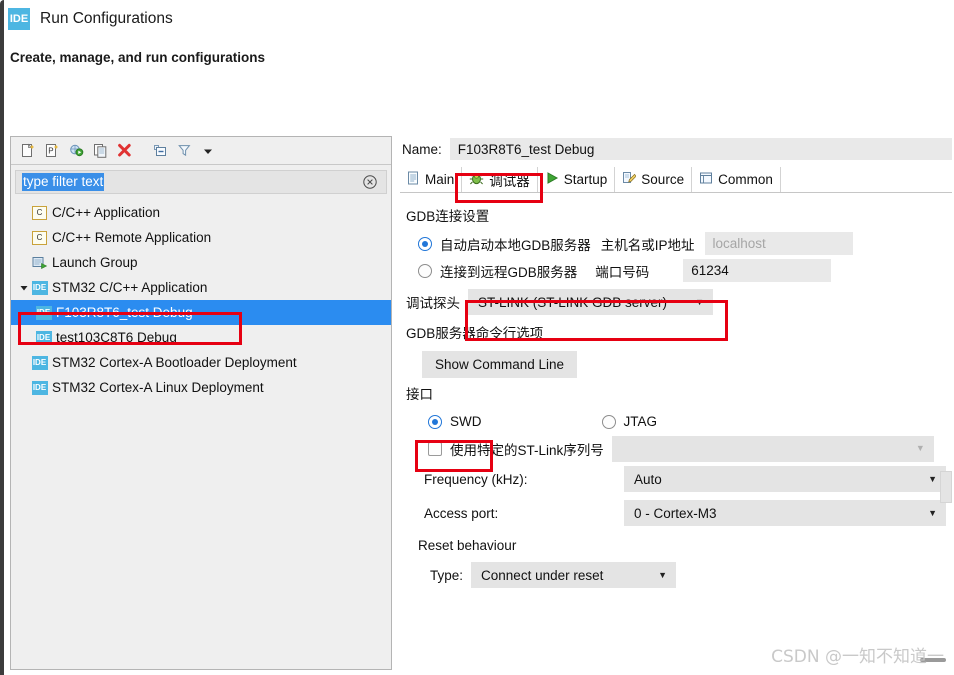 This screenshot has height=675, width=954. Describe the element at coordinates (63, 182) in the screenshot. I see `filter-input-value: type filter text` at that location.